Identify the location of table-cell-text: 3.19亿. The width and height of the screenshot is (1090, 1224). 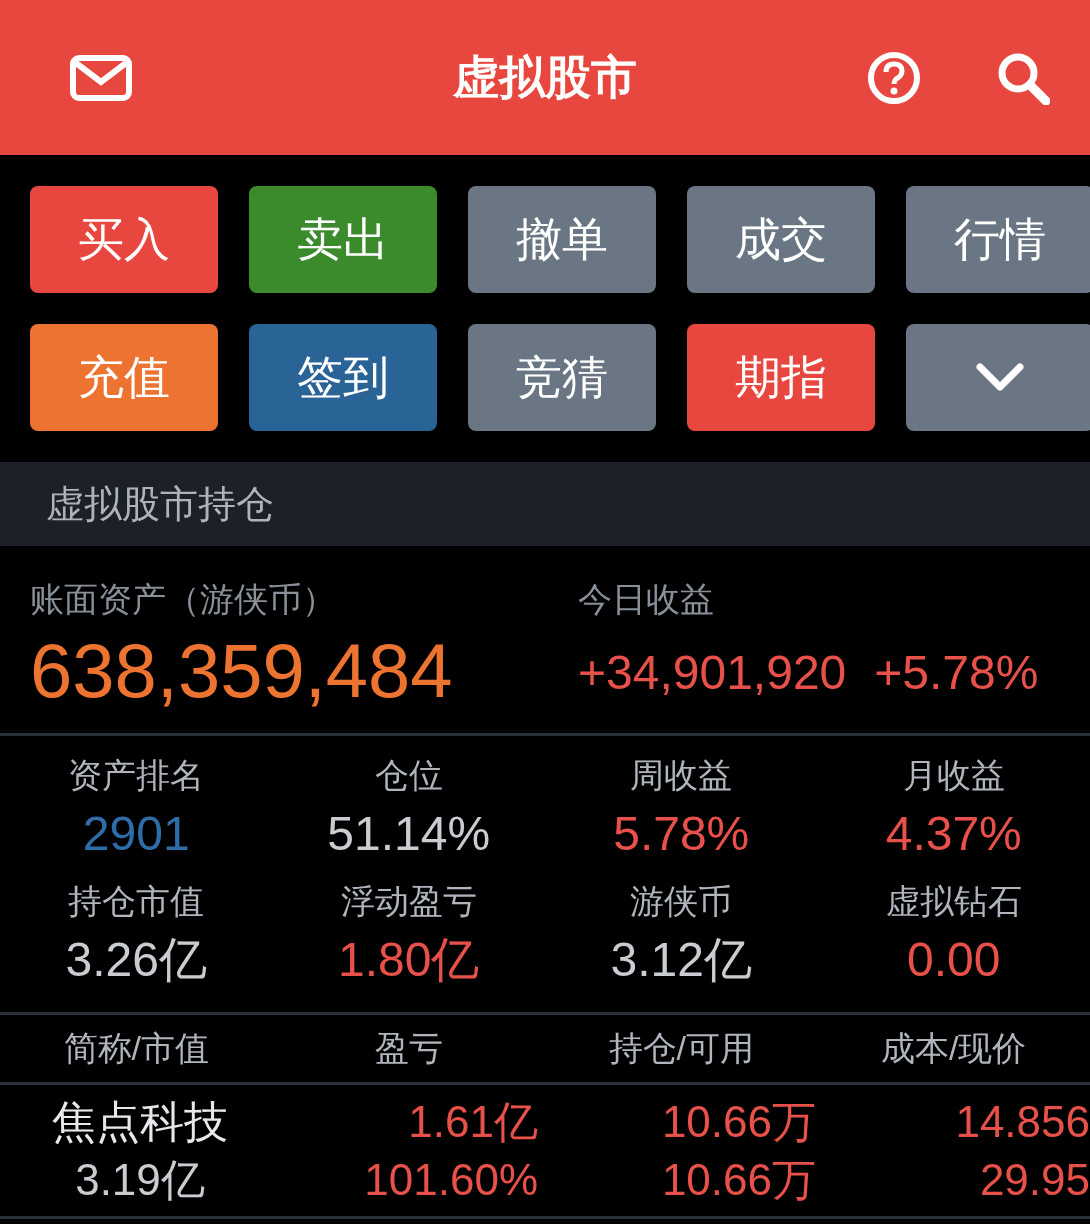
(140, 1179).